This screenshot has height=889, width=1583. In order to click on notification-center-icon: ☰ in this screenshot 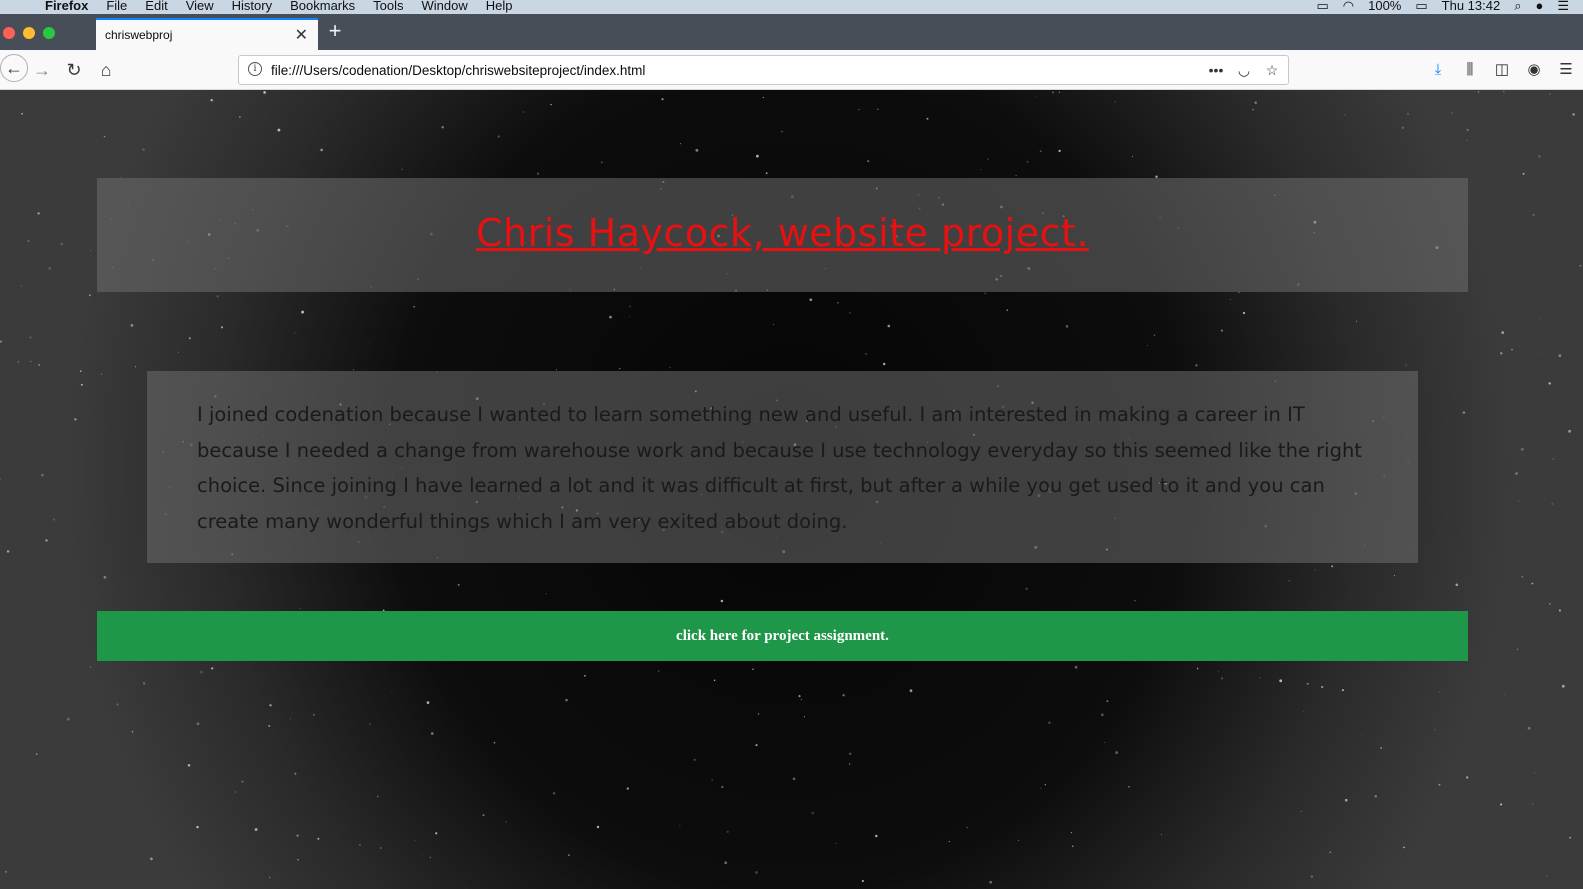, I will do `click(1563, 6)`.